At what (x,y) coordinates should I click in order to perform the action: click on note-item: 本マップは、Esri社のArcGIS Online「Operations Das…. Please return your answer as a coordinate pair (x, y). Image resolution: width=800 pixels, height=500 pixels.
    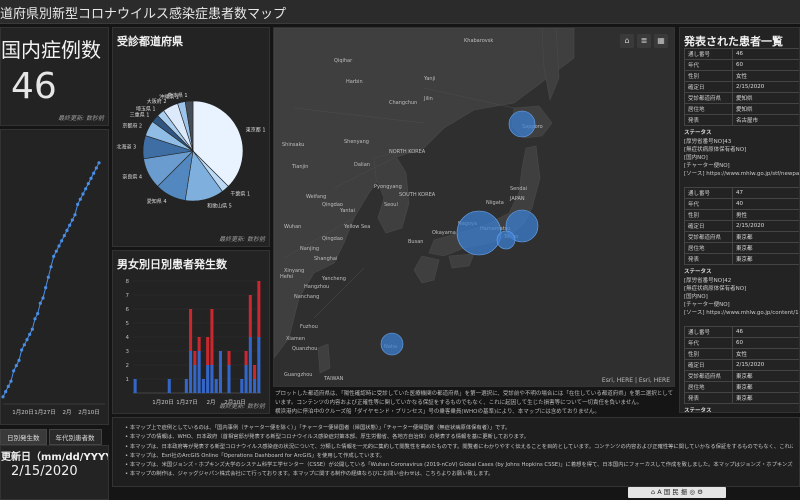
    Looking at the image, I should click on (459, 456).